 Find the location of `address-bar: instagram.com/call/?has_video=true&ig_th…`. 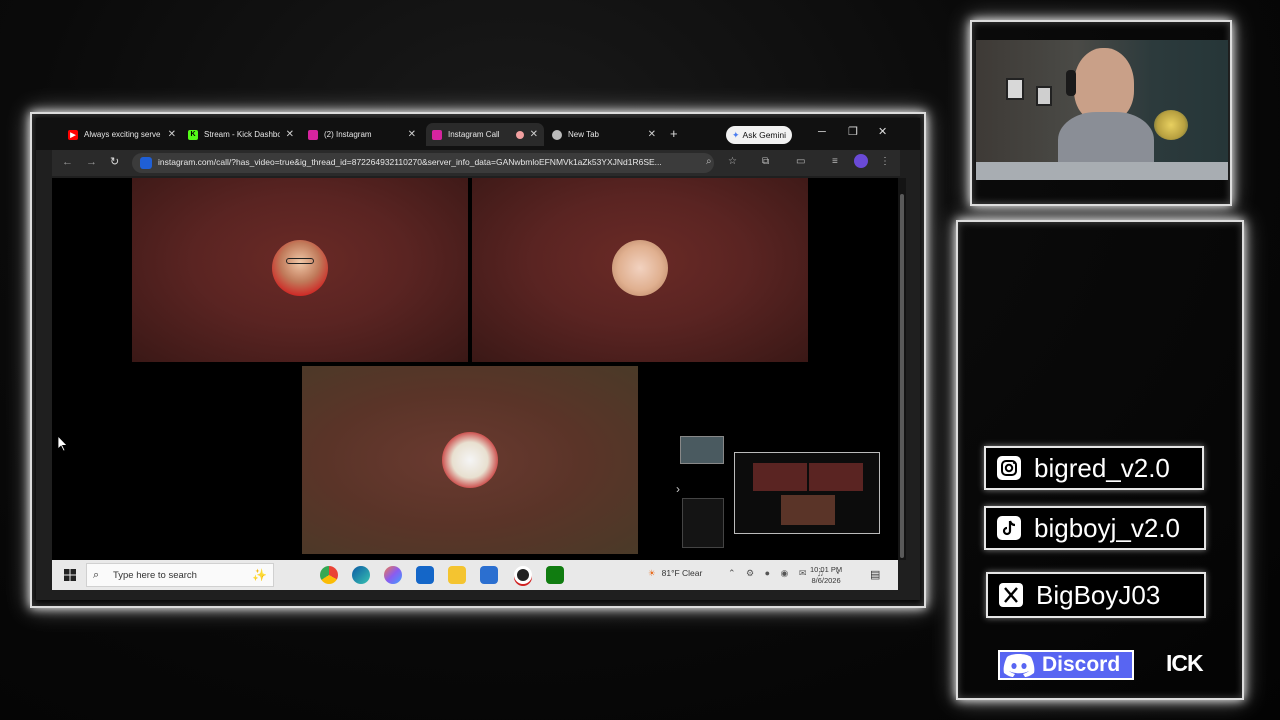

address-bar: instagram.com/call/?has_video=true&ig_th… is located at coordinates (423, 163).